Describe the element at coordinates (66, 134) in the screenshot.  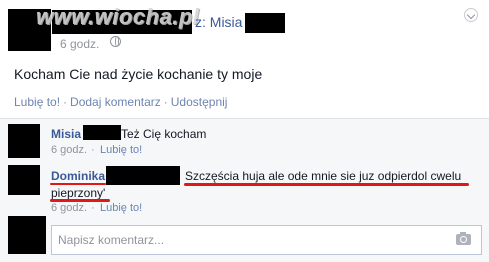
I see `comment-author: Misia` at that location.